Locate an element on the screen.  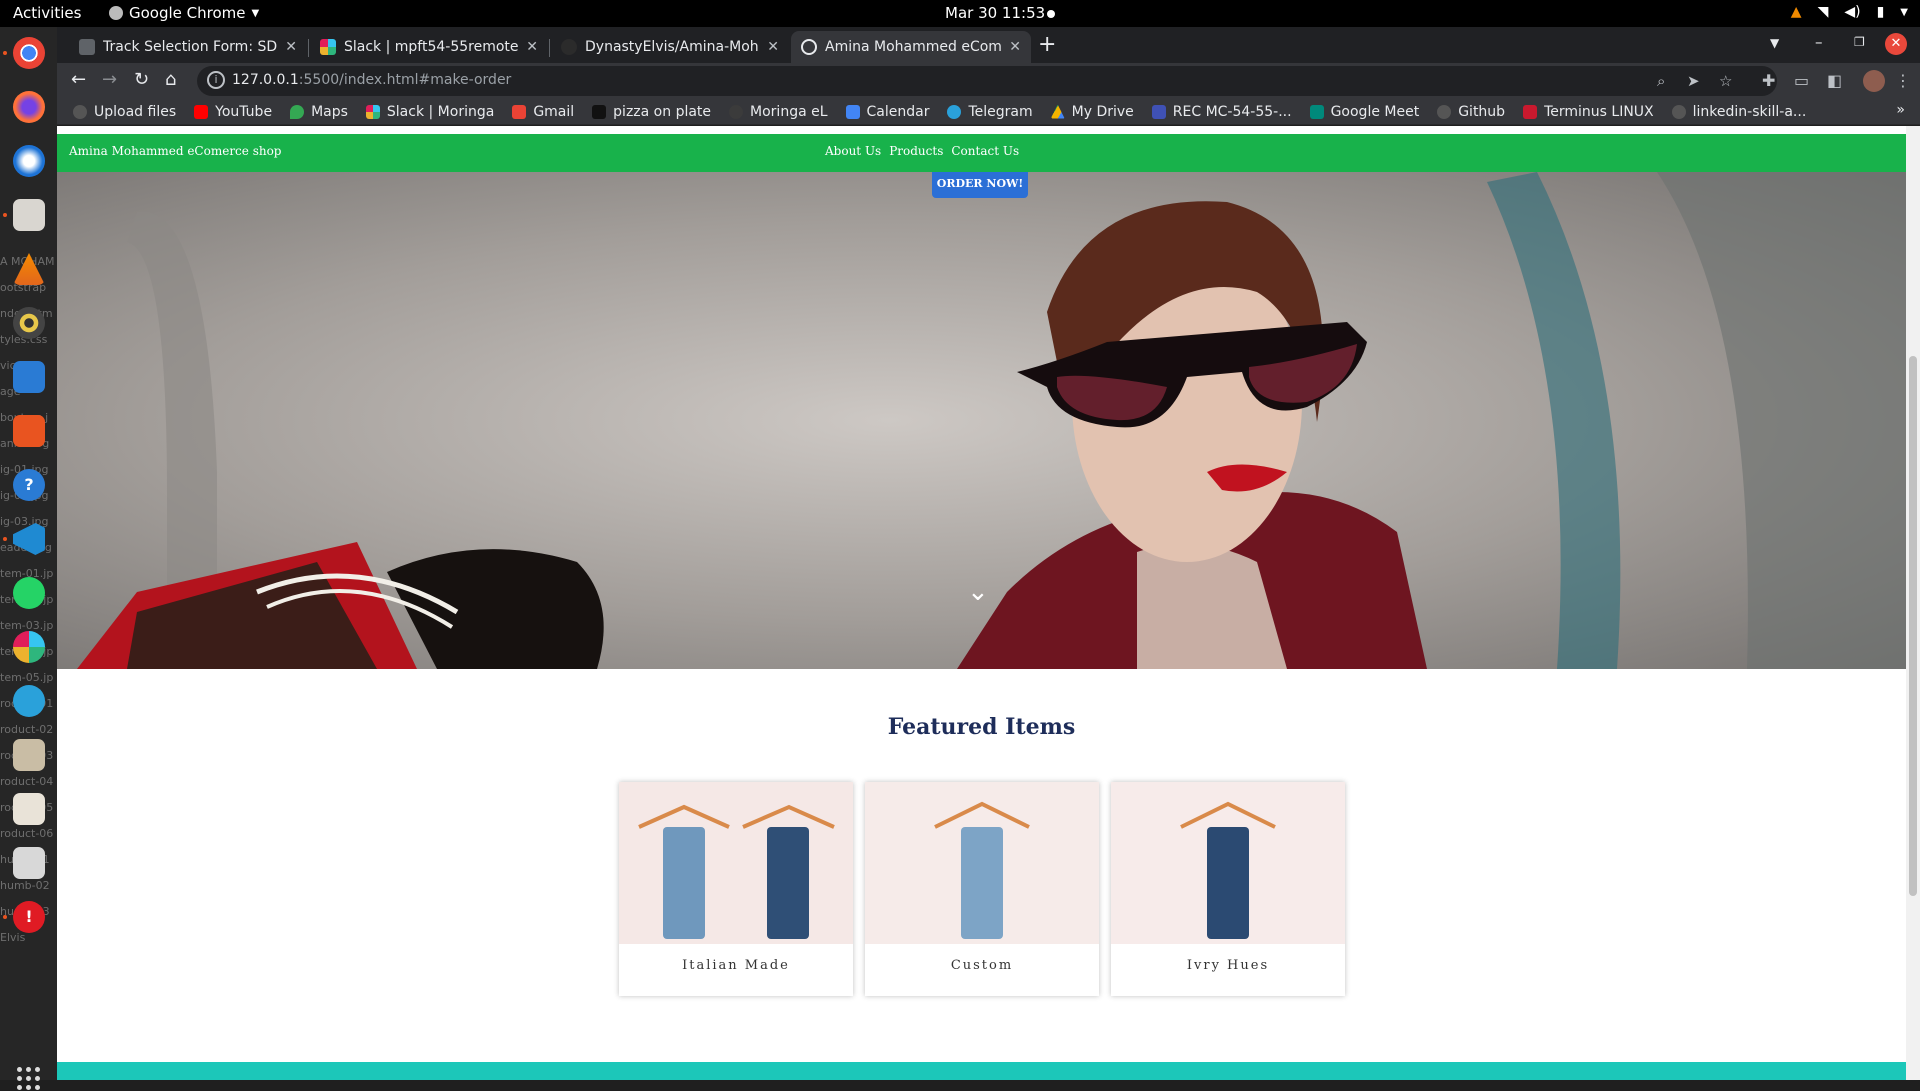
rhythmbox-dock-icon is located at coordinates (29, 323).